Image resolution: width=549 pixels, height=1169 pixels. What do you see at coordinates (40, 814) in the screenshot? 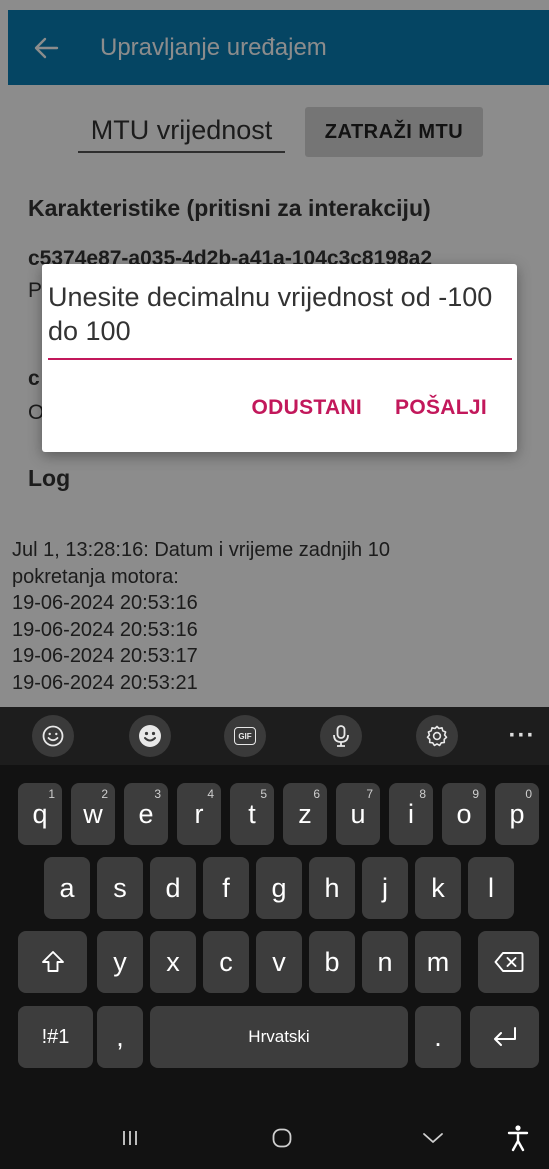
I see `key-q: q1` at bounding box center [40, 814].